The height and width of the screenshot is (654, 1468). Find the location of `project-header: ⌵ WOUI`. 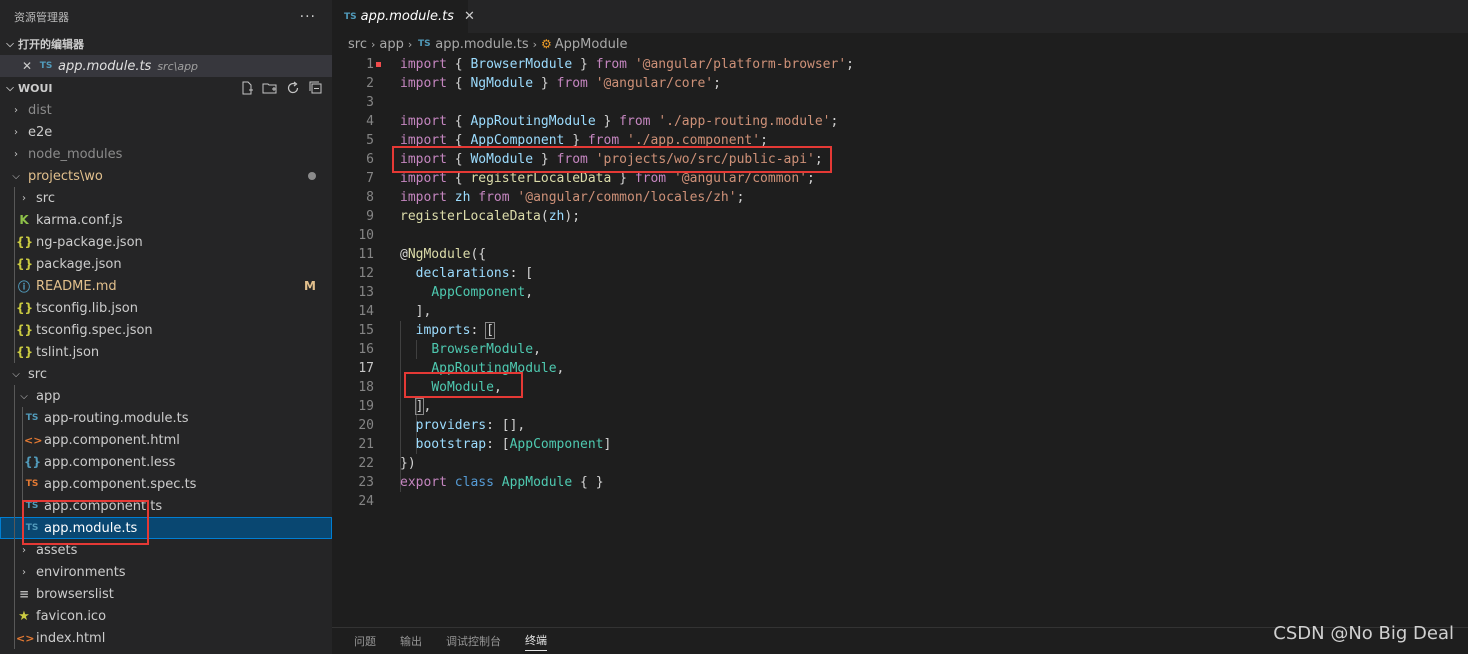

project-header: ⌵ WOUI is located at coordinates (166, 88).